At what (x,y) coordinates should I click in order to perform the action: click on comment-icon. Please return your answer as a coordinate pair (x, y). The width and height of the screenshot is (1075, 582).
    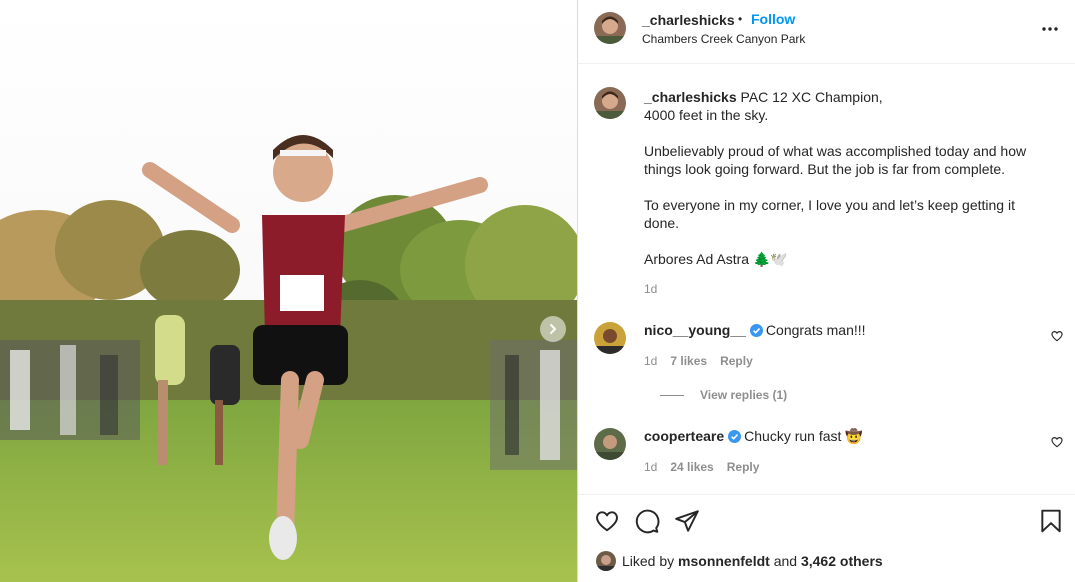
    Looking at the image, I should click on (647, 521).